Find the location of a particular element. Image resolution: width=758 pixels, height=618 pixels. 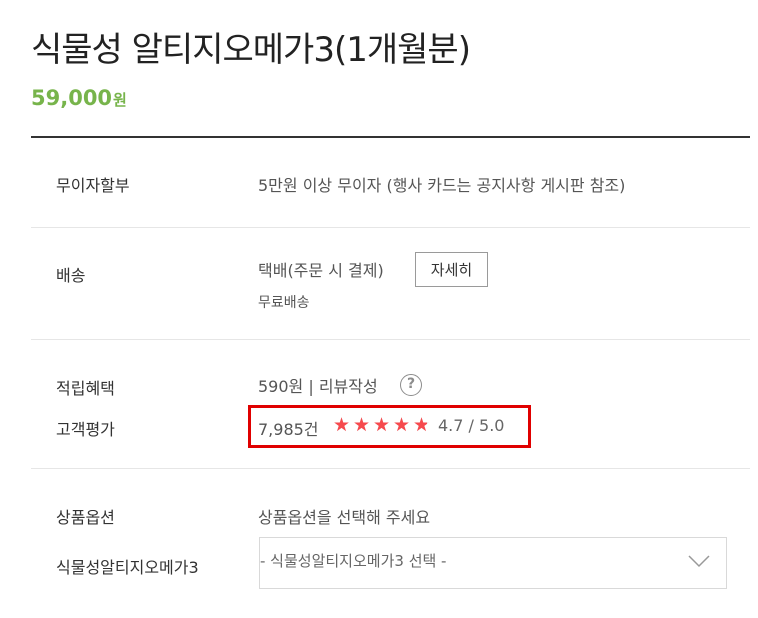

star-rating: ★ ★ ★ ★ ★ ★ ★ ★ ★ ★ is located at coordinates (383, 425).